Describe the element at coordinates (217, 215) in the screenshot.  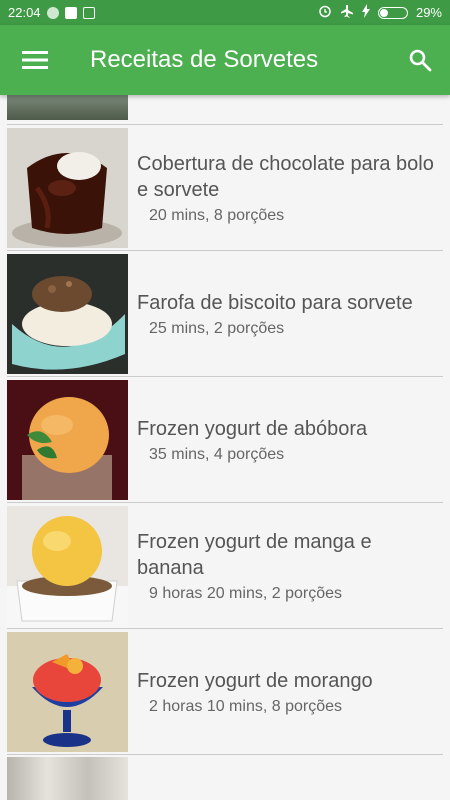
I see `recipe-meta: 20 mins, 8 porções` at that location.